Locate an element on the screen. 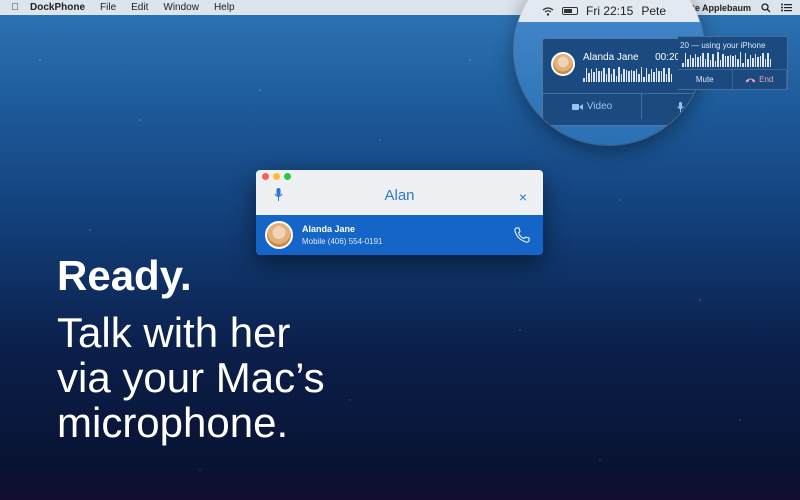  audio-waveform-tail is located at coordinates (734, 59).